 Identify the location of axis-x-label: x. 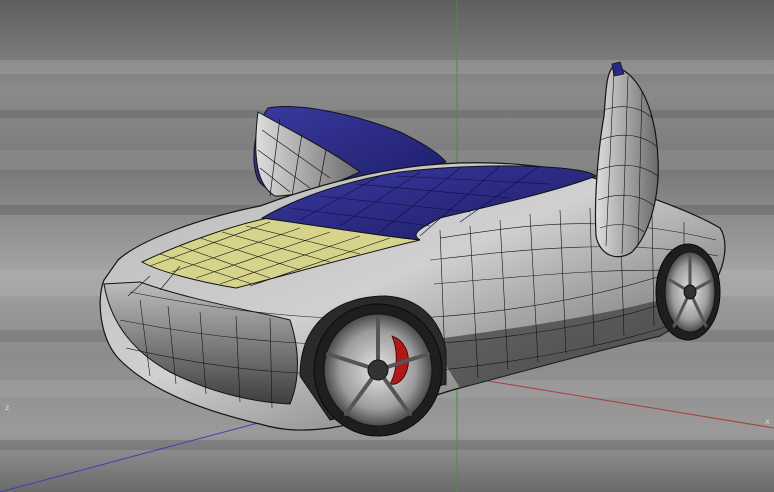
(767, 421).